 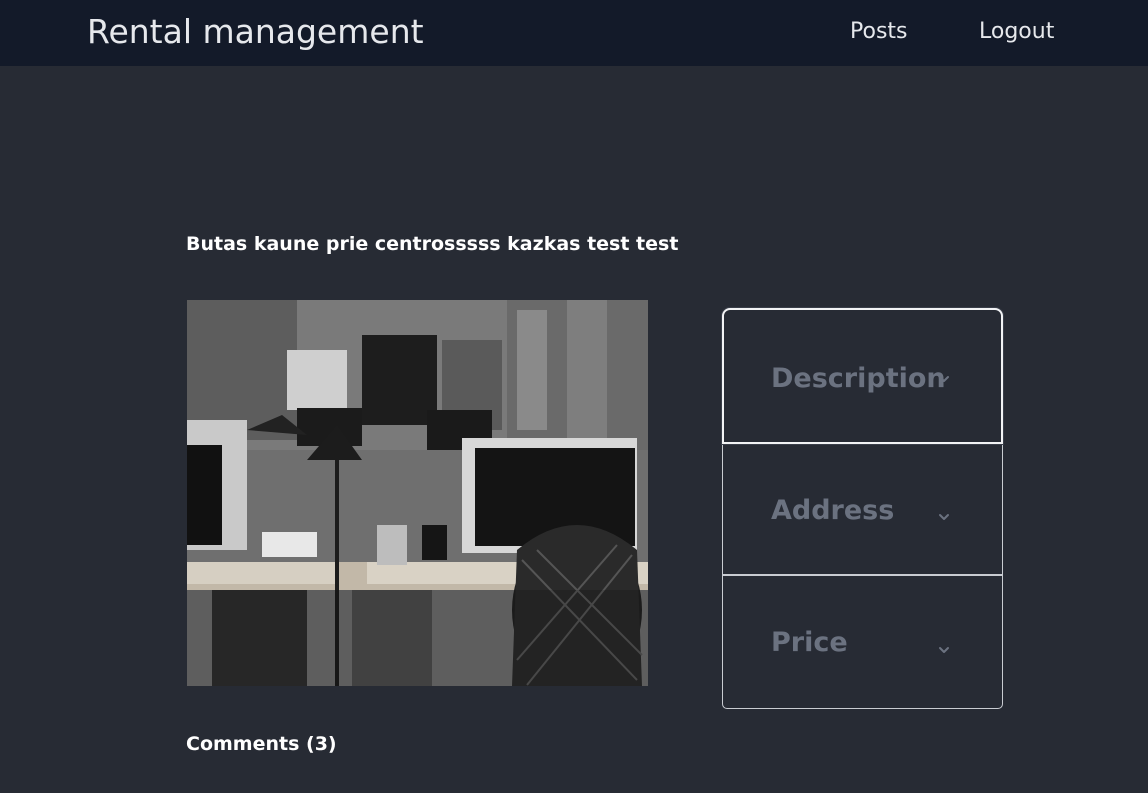 What do you see at coordinates (1016, 32) in the screenshot?
I see `nav-link-logout: Logout` at bounding box center [1016, 32].